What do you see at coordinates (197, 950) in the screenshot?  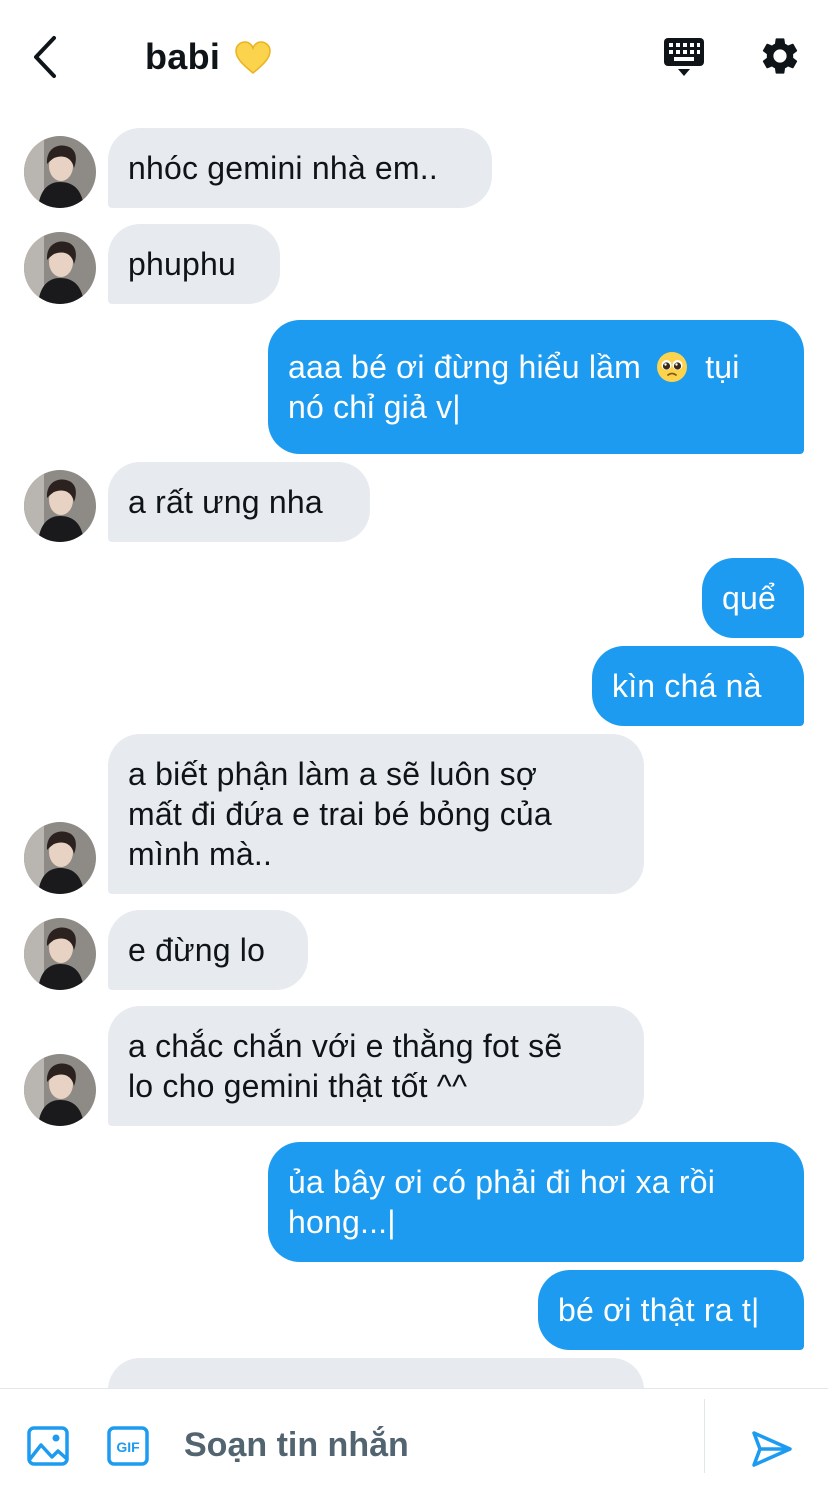 I see `message-text: e đừng lo` at bounding box center [197, 950].